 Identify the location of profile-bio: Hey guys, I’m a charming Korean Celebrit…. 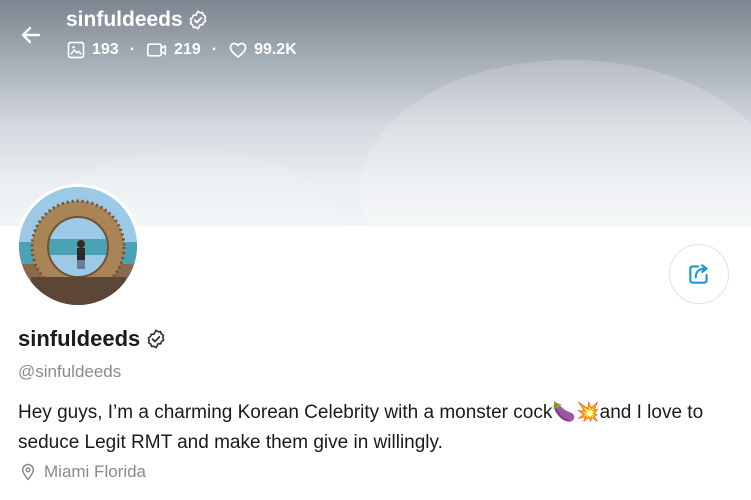
(361, 427).